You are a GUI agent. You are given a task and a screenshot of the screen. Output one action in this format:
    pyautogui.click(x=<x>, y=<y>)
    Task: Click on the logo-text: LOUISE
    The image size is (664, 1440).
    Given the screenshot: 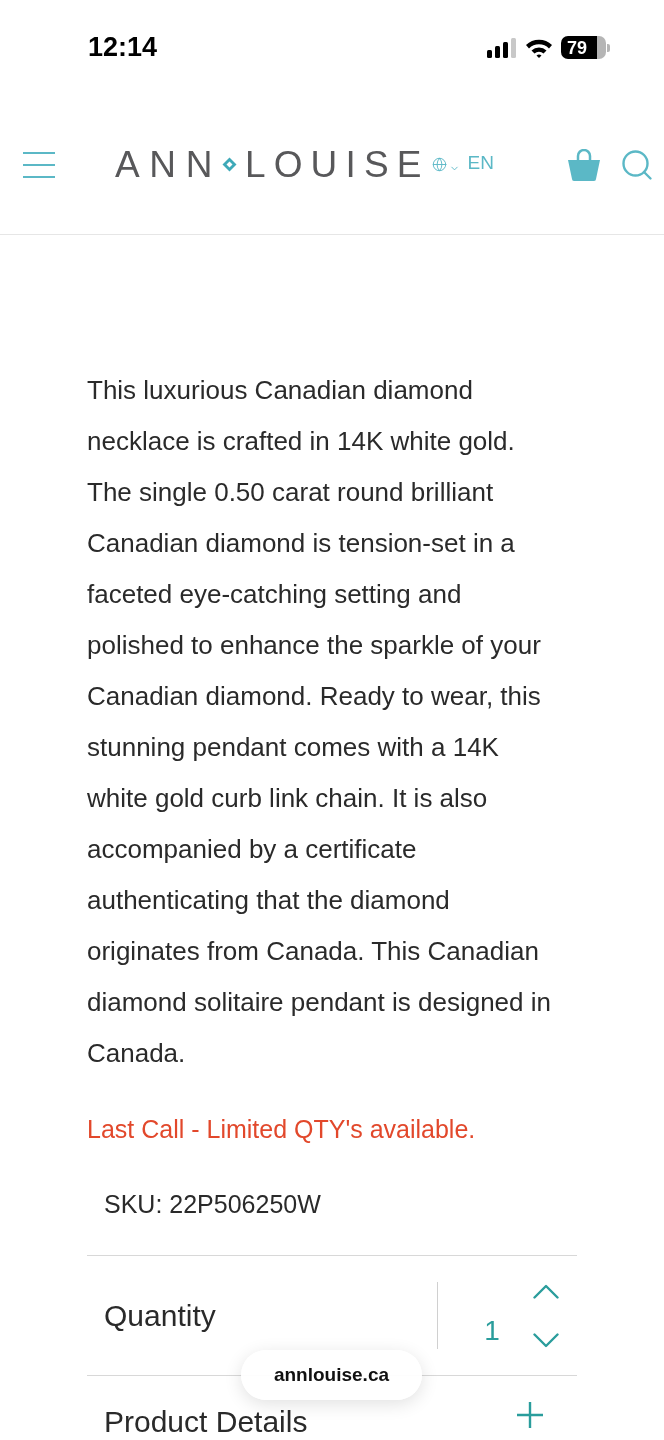 What is the action you would take?
    pyautogui.click(x=337, y=164)
    